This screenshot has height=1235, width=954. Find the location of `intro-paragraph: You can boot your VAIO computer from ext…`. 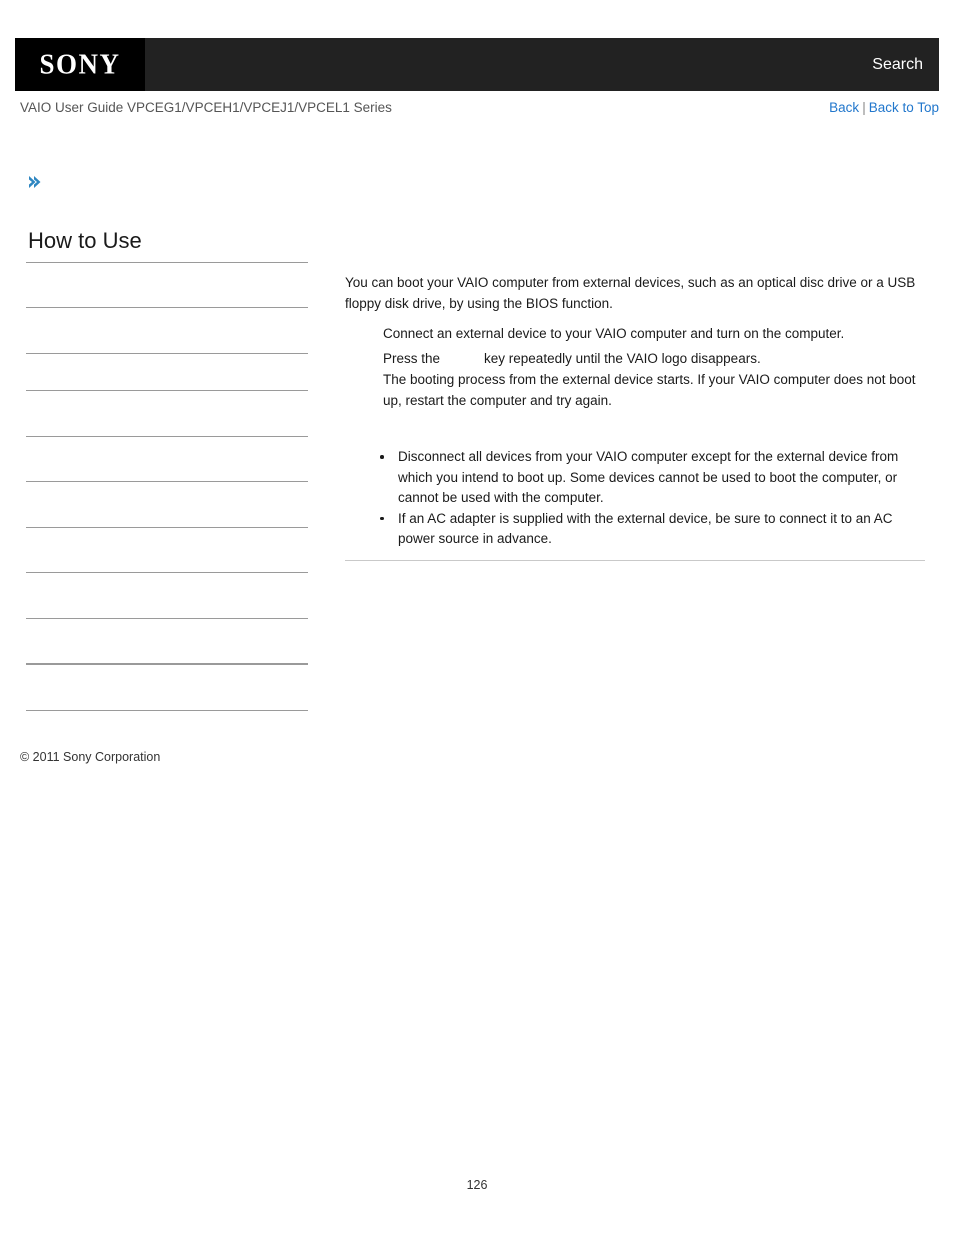

intro-paragraph: You can boot your VAIO computer from ext… is located at coordinates (630, 293).